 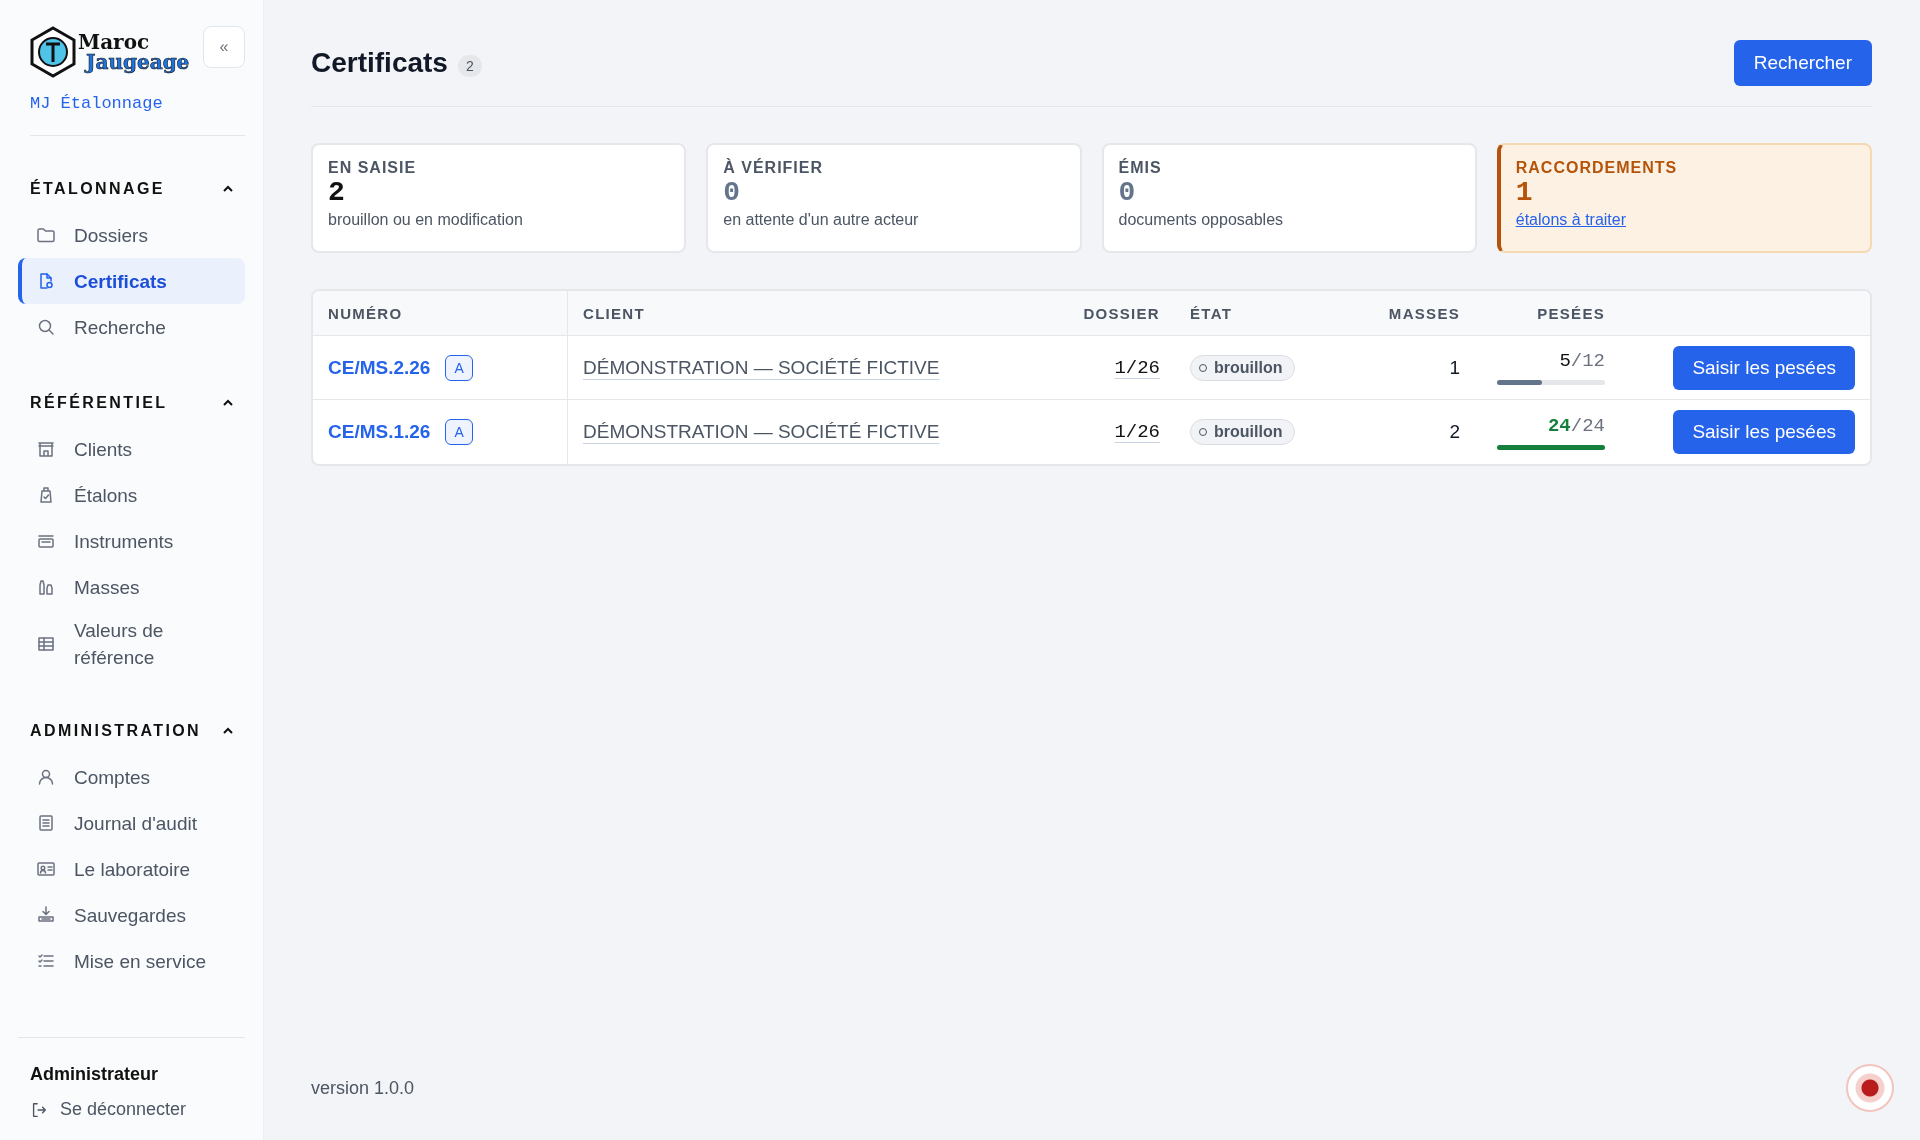 What do you see at coordinates (1454, 432) in the screenshot?
I see `masses-count: 2` at bounding box center [1454, 432].